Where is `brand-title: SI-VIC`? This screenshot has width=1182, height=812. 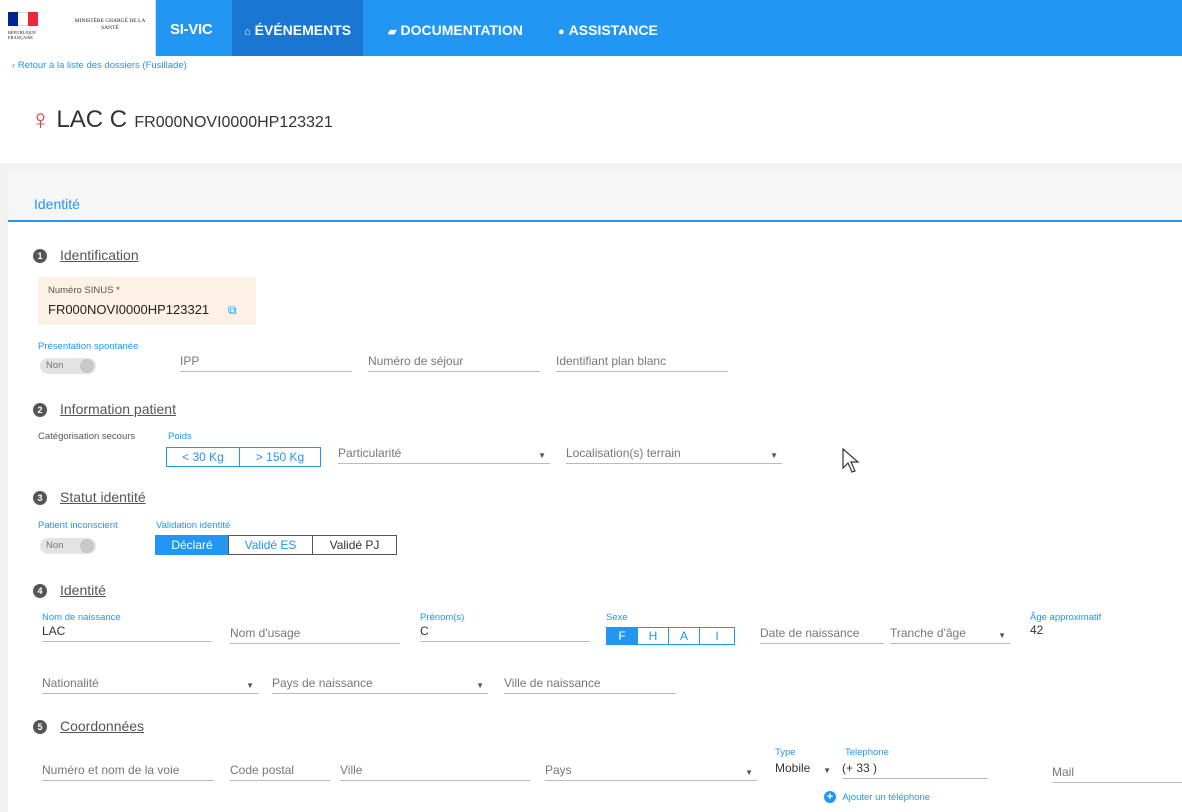
brand-title: SI-VIC is located at coordinates (191, 28).